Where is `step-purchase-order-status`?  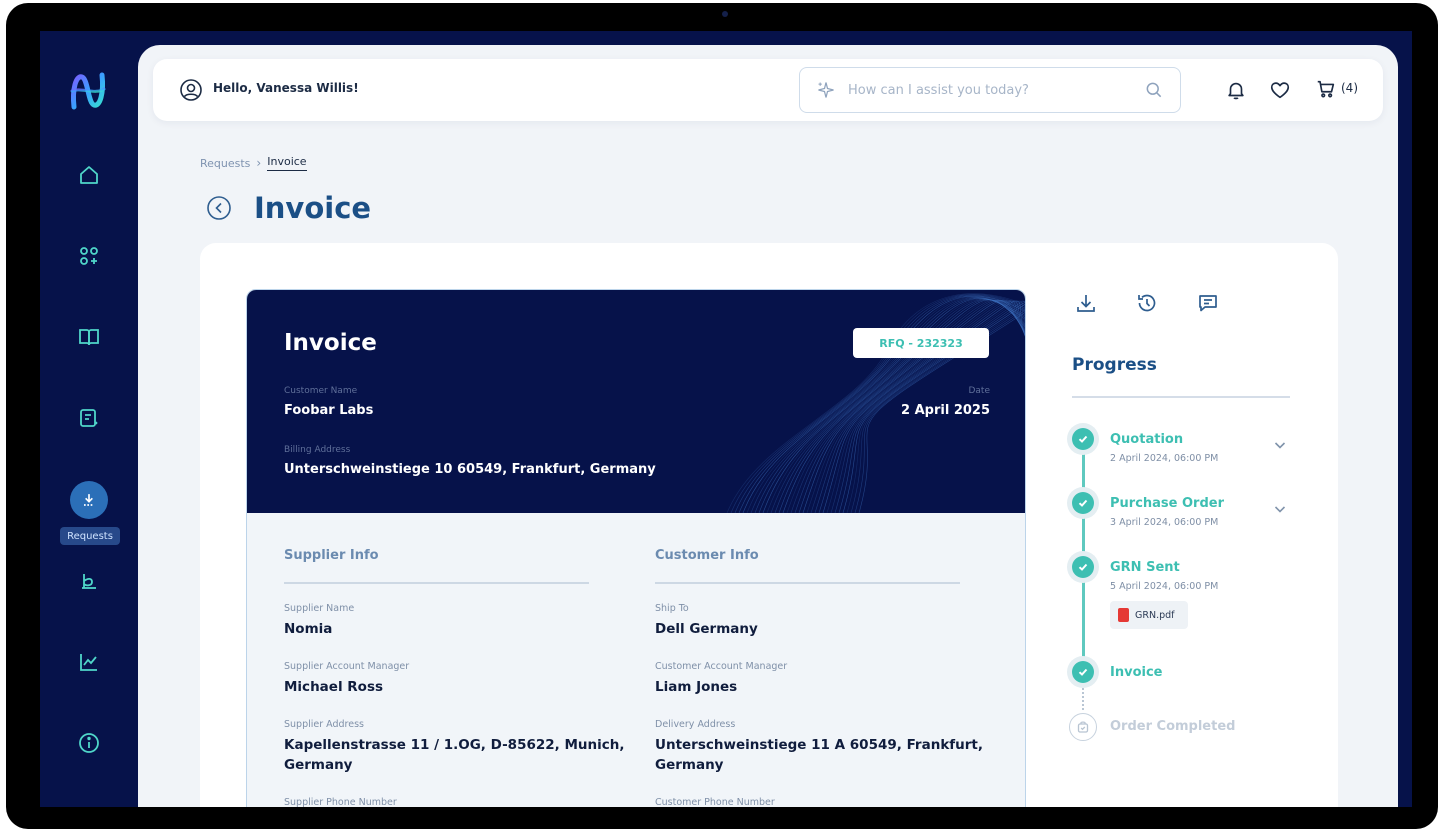 step-purchase-order-status is located at coordinates (1083, 503).